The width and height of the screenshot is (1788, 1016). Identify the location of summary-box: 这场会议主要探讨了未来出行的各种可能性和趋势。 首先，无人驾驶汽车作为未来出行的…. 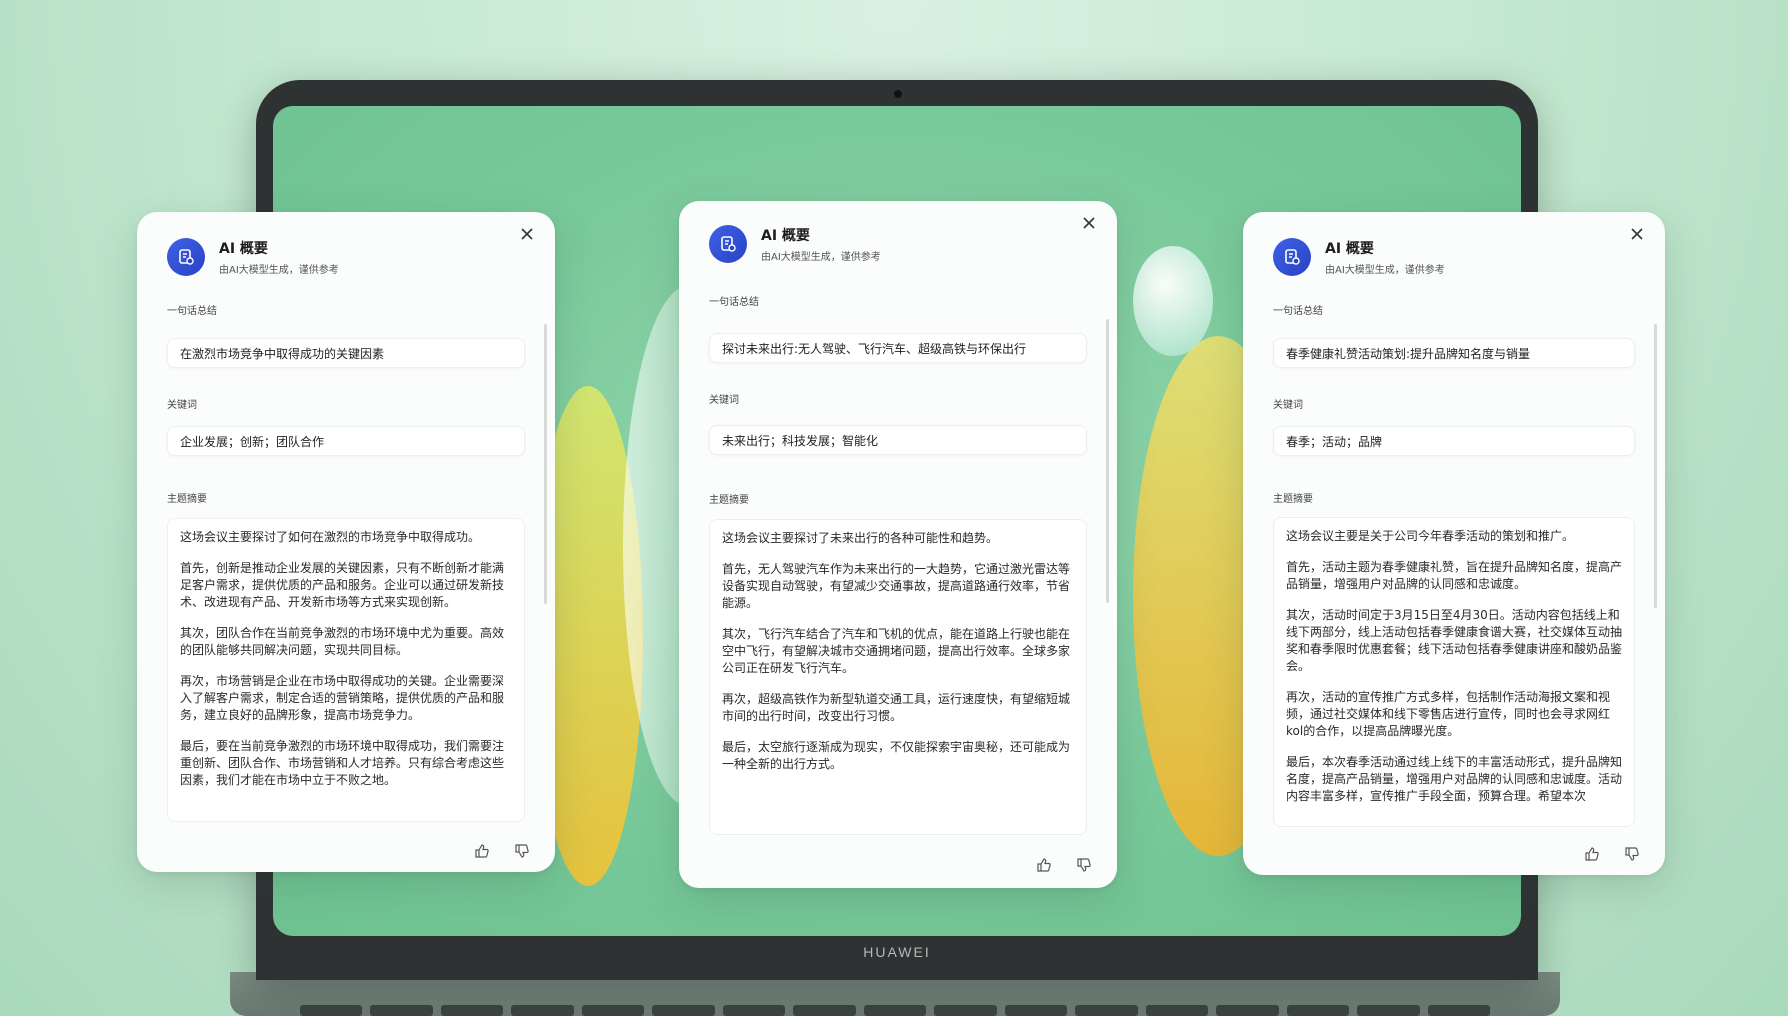
(898, 677).